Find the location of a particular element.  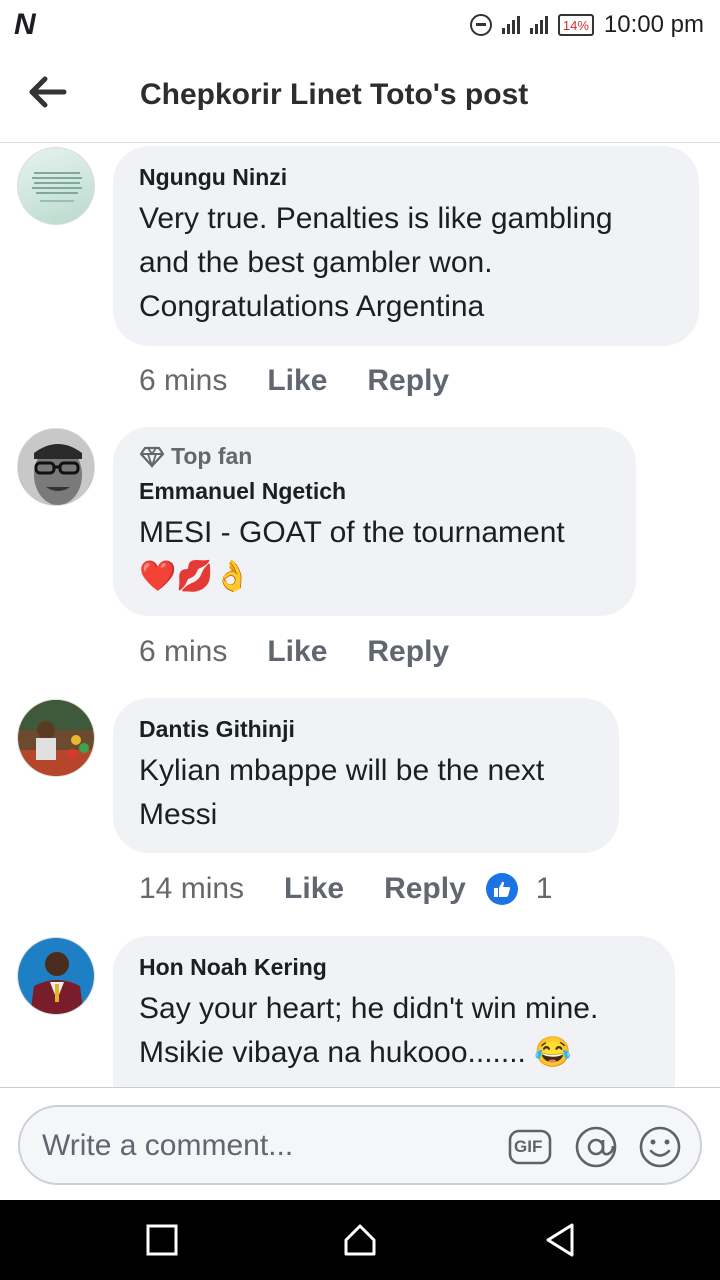

status-icons: 14% 10:00 pm is located at coordinates (586, 25).